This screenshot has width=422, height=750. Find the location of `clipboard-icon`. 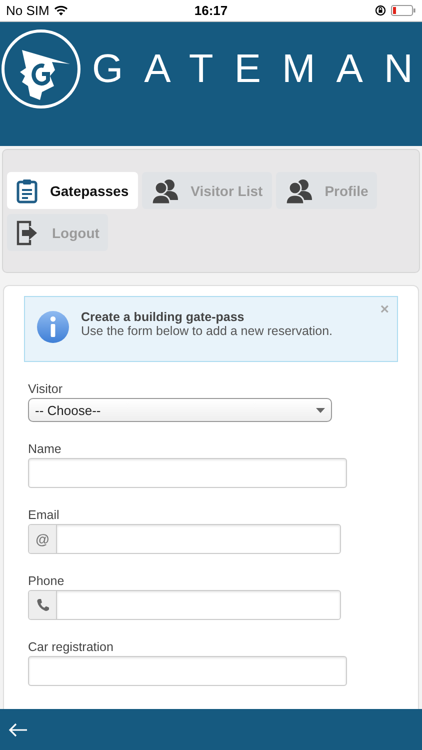

clipboard-icon is located at coordinates (27, 191).